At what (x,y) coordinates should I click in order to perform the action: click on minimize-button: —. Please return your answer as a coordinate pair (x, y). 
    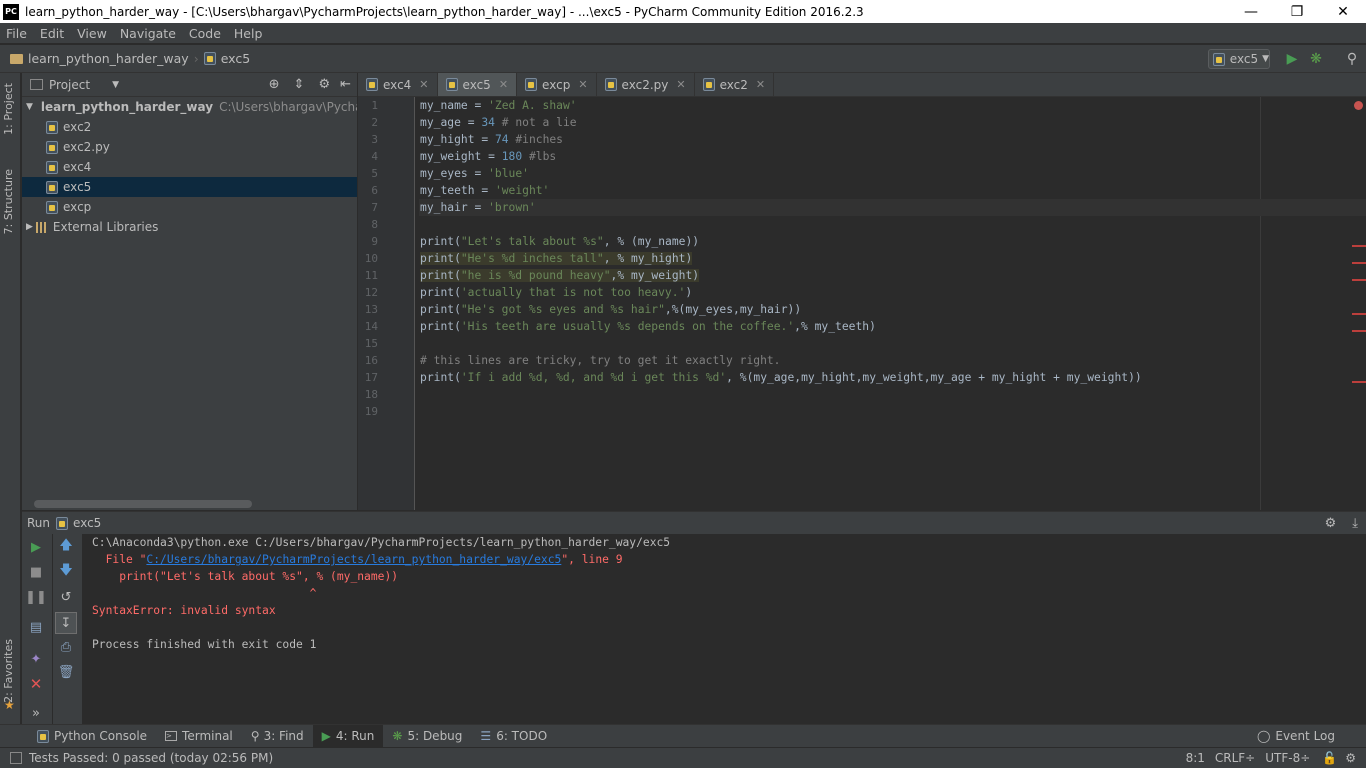
    Looking at the image, I should click on (1251, 11).